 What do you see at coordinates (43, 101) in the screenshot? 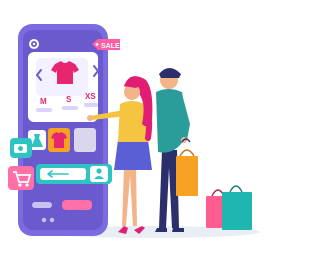
I see `size-label-m: M` at bounding box center [43, 101].